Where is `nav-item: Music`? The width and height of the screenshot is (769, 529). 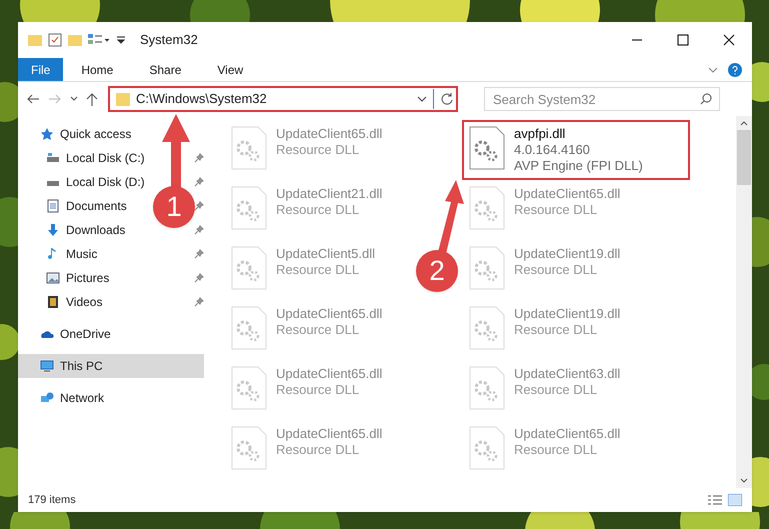
nav-item: Music is located at coordinates (60, 254).